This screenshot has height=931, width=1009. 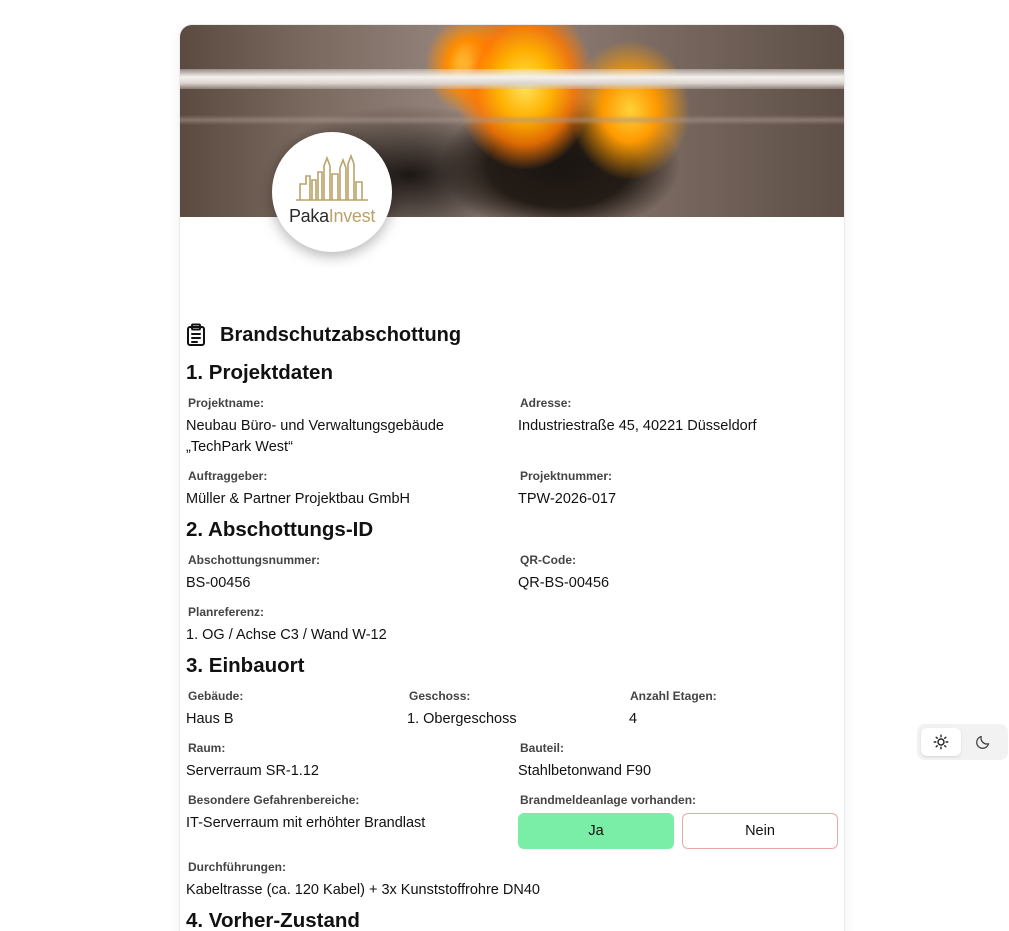 I want to click on durchfuehrungen-label: Durchführungen:, so click(x=237, y=867).